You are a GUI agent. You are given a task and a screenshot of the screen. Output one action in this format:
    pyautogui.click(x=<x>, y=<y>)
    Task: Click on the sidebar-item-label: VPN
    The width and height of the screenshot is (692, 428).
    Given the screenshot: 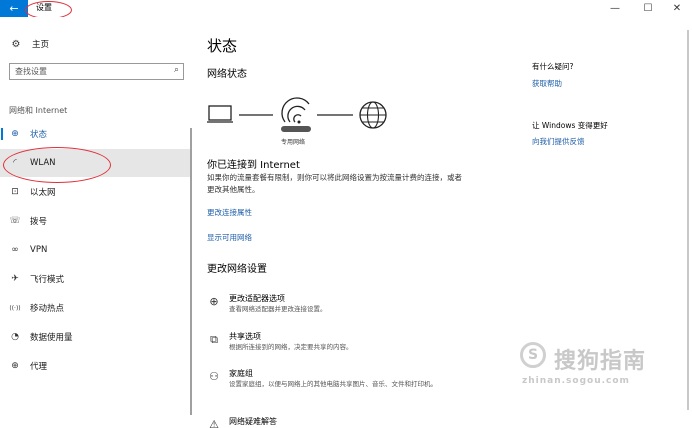 What is the action you would take?
    pyautogui.click(x=39, y=250)
    